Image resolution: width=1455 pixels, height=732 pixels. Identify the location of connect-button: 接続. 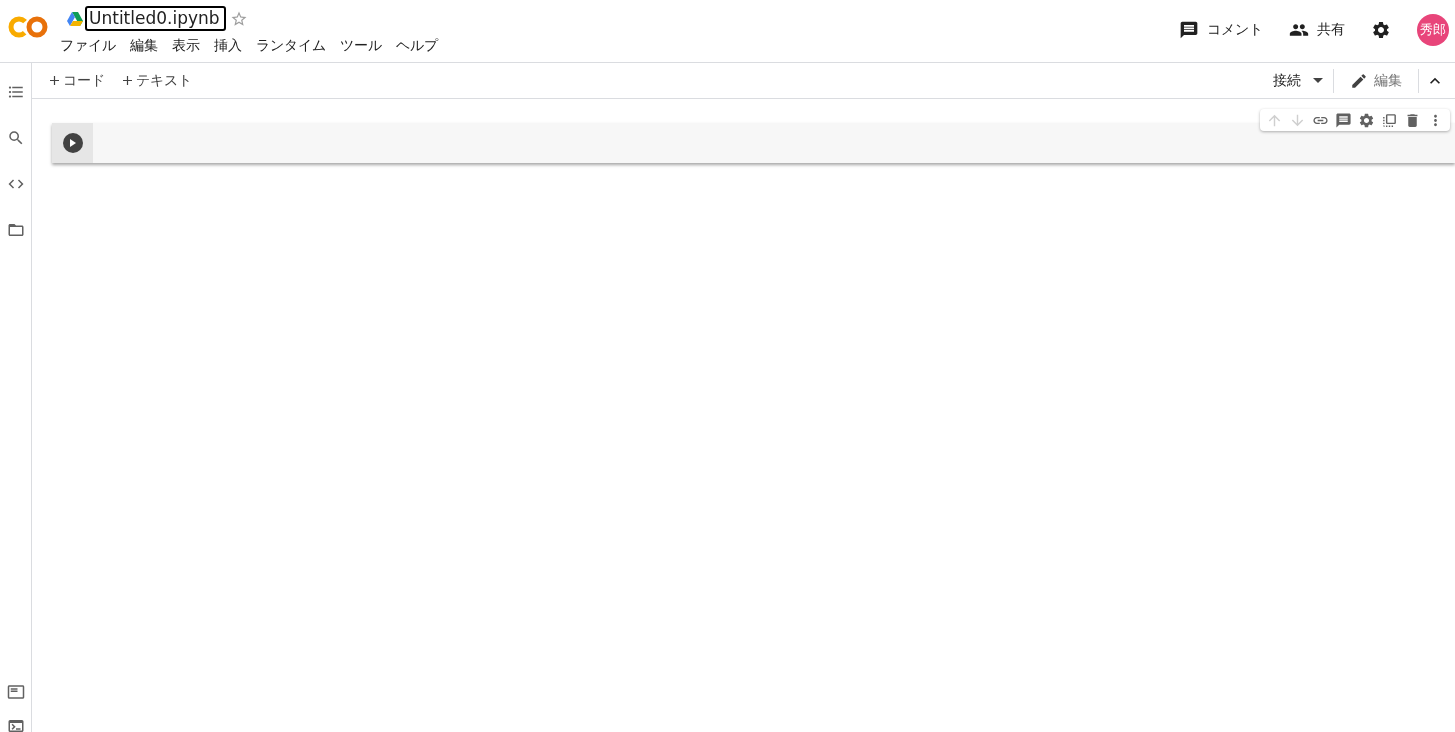
(1303, 80).